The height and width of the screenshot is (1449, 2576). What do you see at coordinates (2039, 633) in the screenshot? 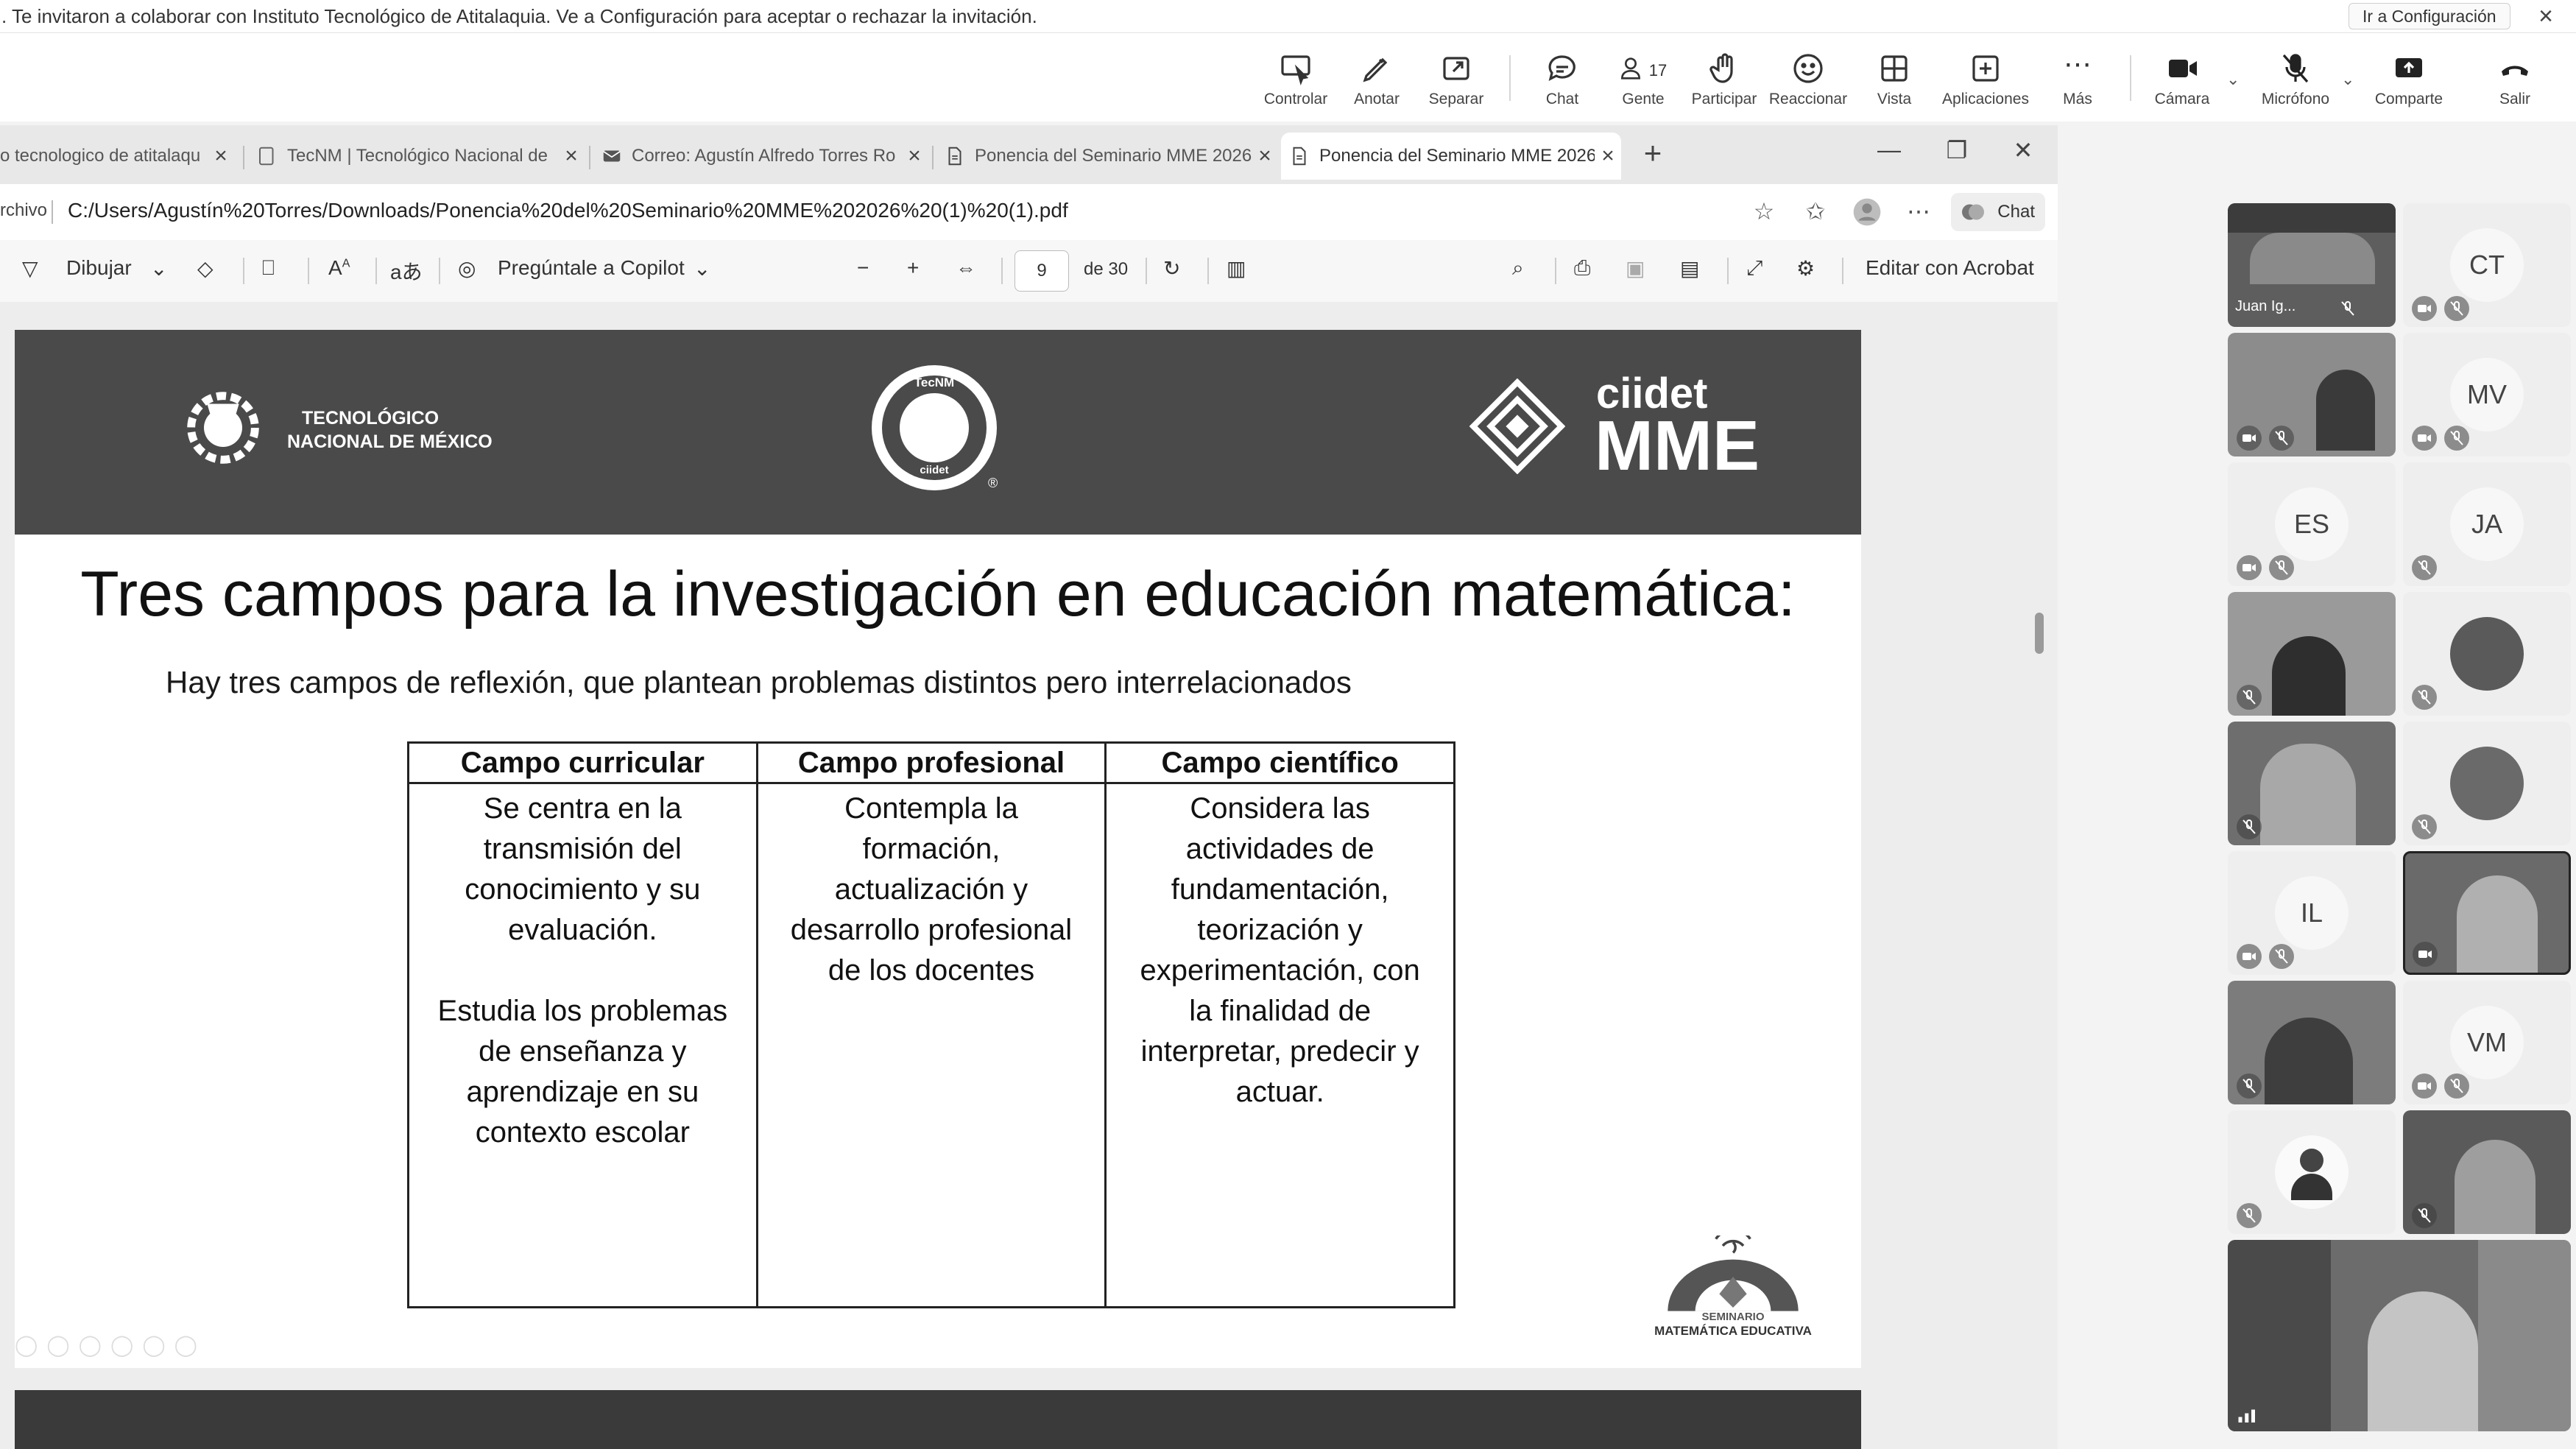
I see `scrollbar-thumb` at bounding box center [2039, 633].